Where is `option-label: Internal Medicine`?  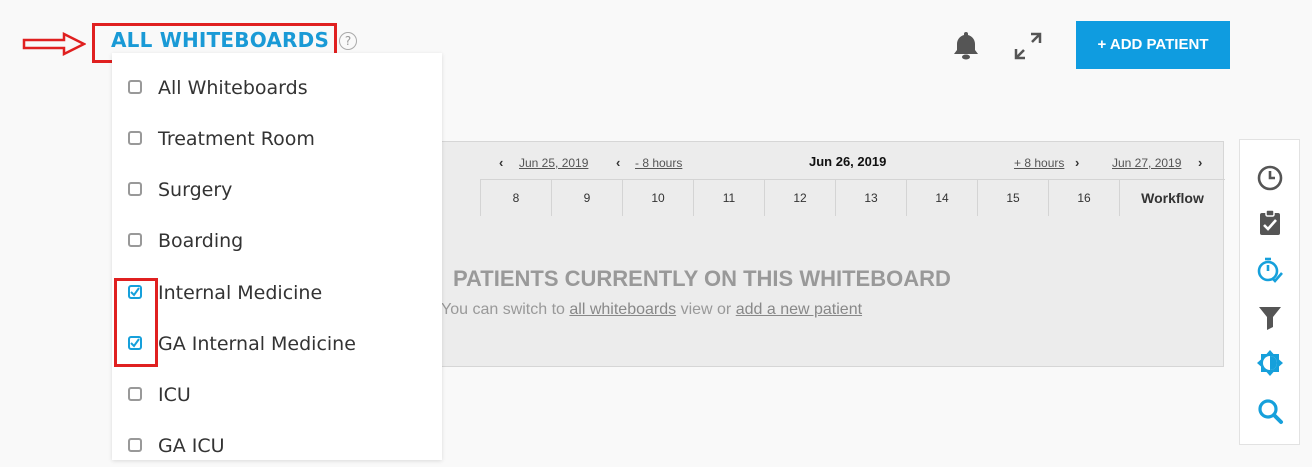 option-label: Internal Medicine is located at coordinates (240, 293).